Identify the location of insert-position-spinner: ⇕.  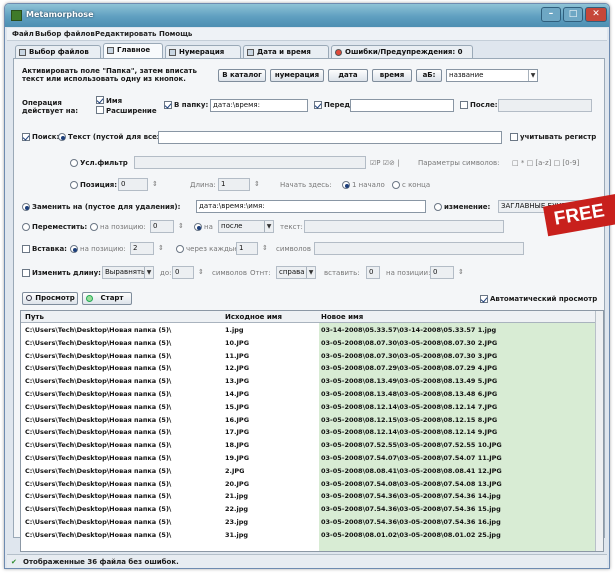
(161, 248).